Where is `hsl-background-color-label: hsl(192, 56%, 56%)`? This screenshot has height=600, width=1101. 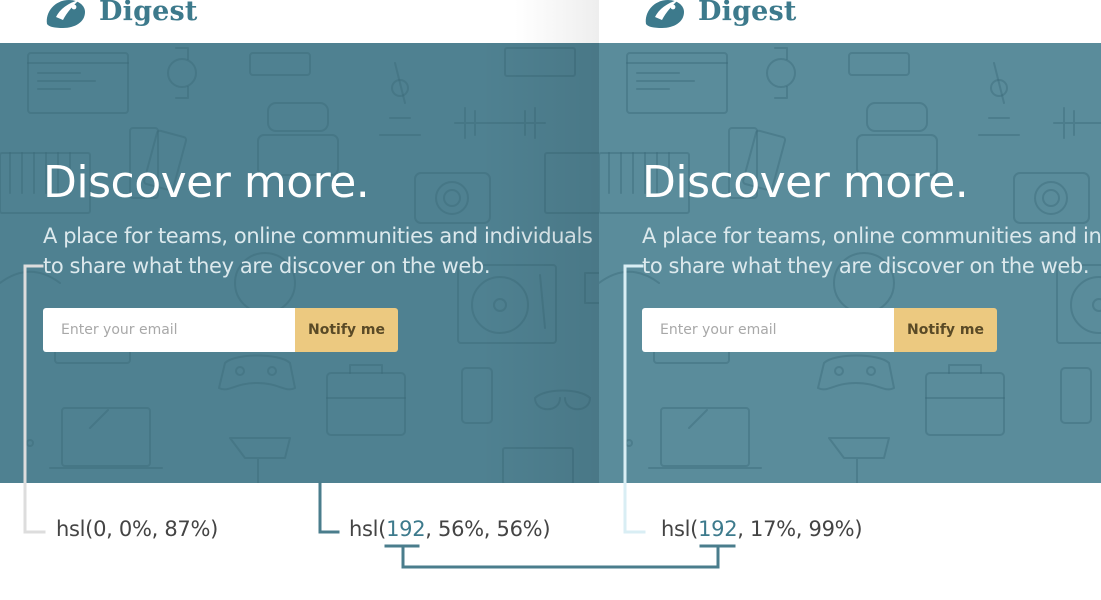
hsl-background-color-label: hsl(192, 56%, 56%) is located at coordinates (450, 529).